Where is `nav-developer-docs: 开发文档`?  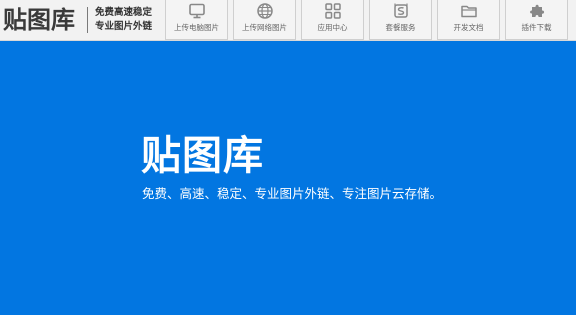
nav-developer-docs: 开发文档 is located at coordinates (468, 20).